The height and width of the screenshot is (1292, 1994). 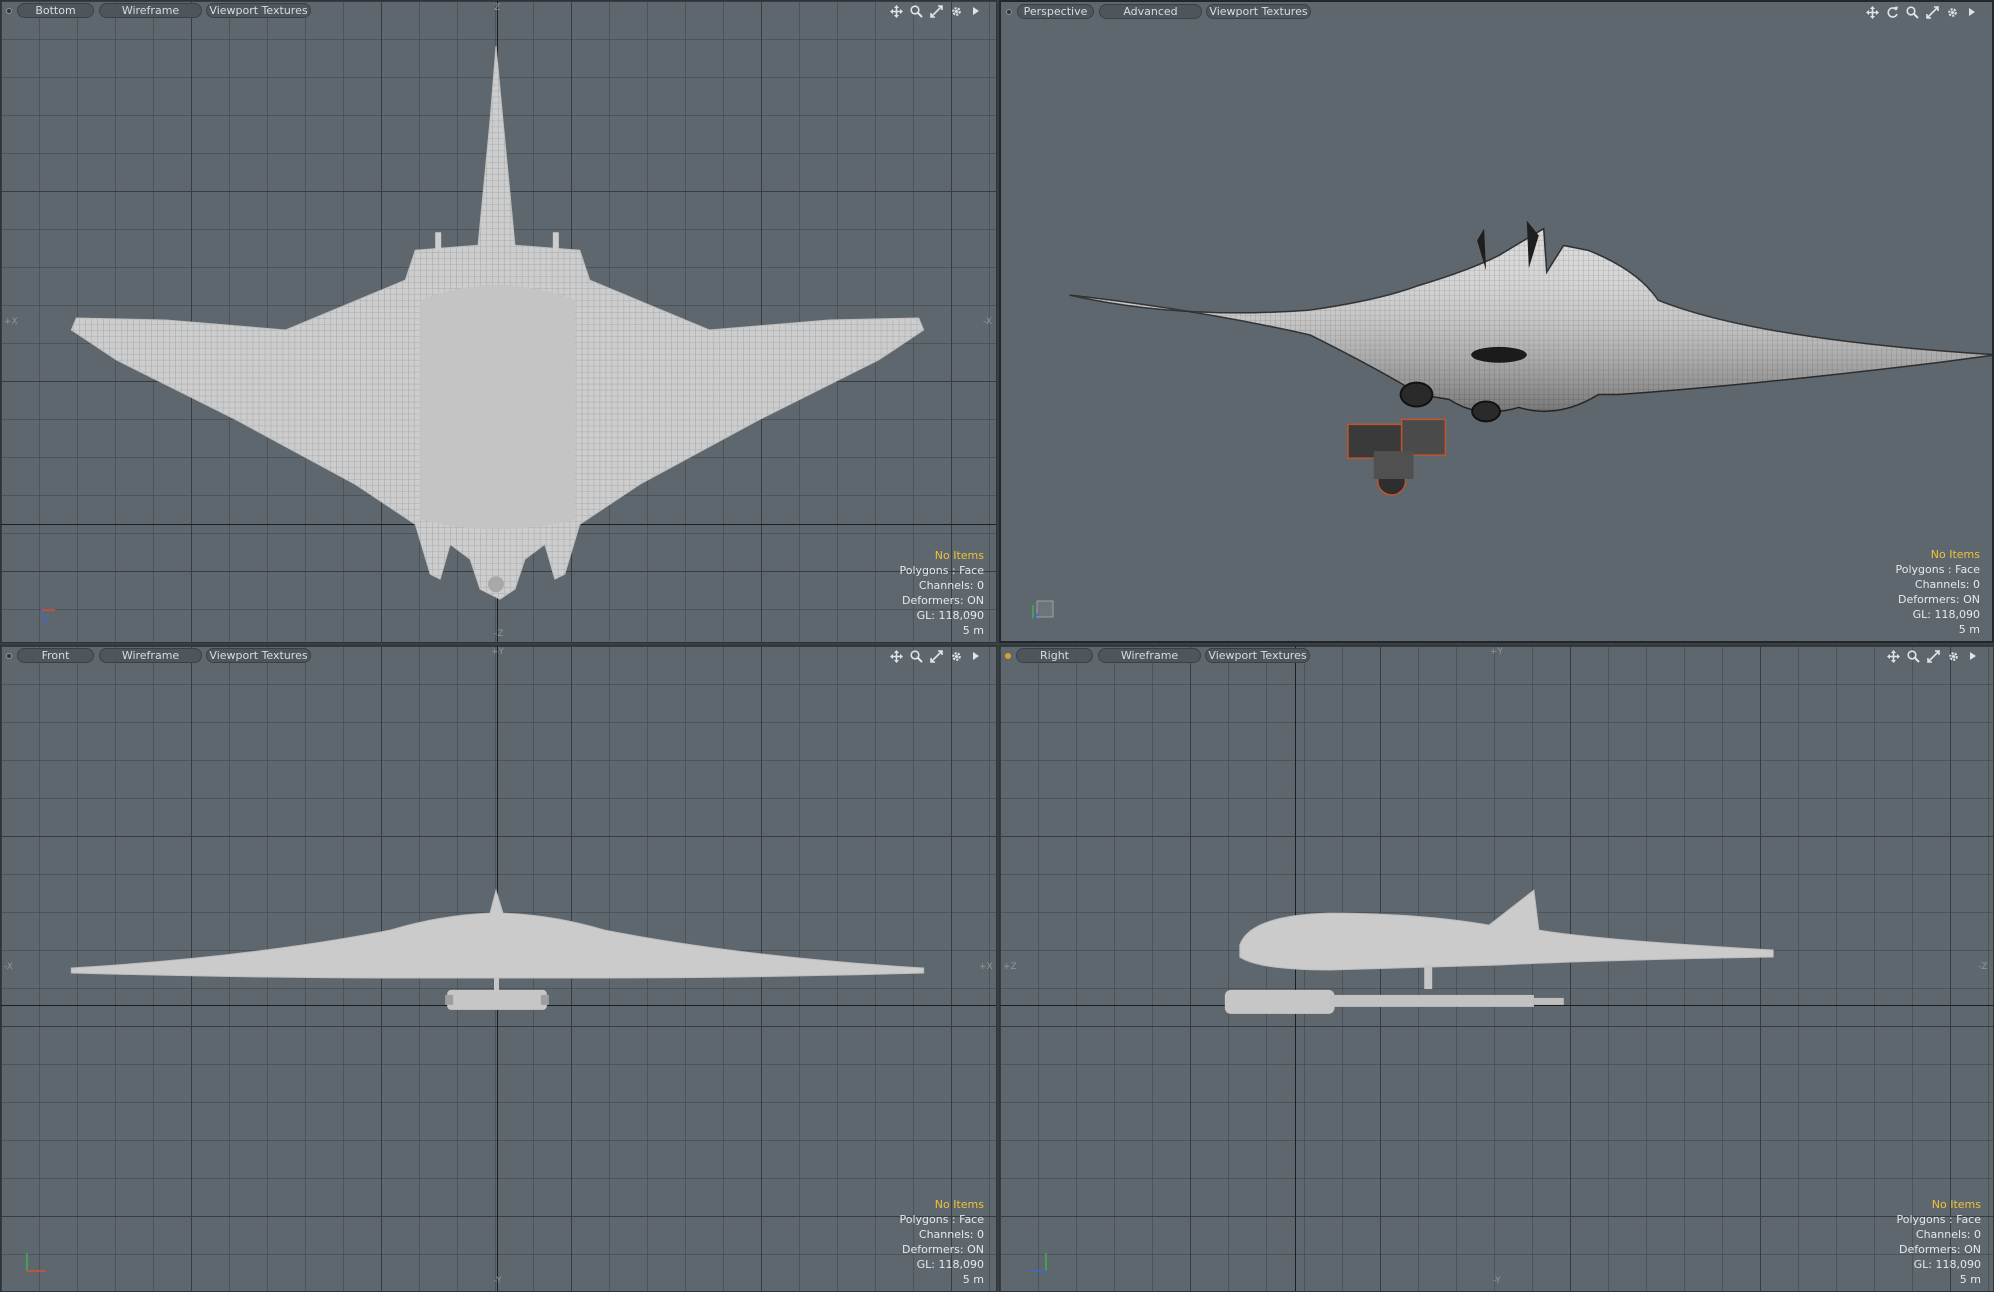 What do you see at coordinates (1892, 12) in the screenshot?
I see `rotate-icon` at bounding box center [1892, 12].